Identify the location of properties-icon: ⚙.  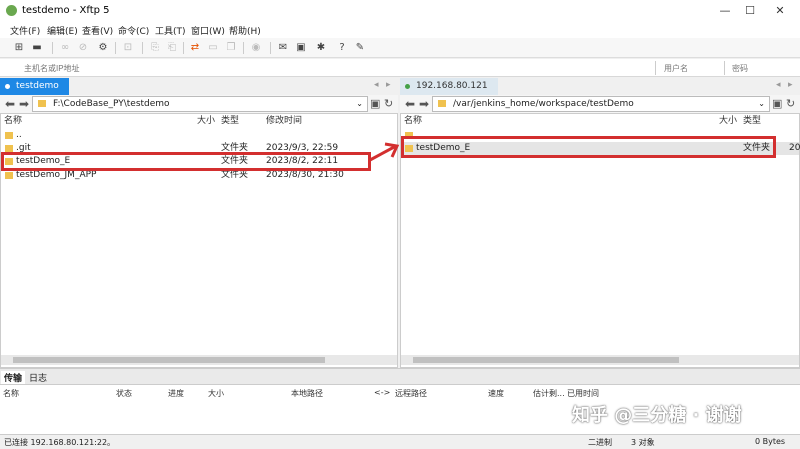
(103, 47).